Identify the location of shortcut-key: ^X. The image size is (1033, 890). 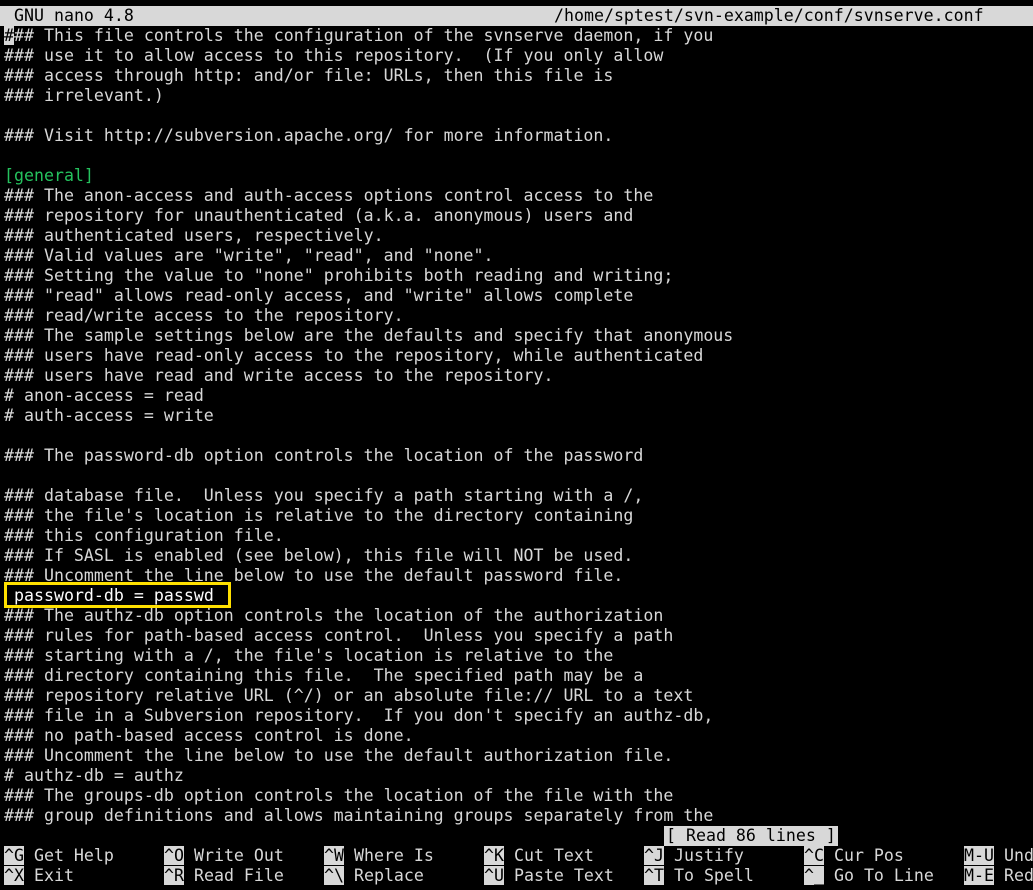
(14, 875).